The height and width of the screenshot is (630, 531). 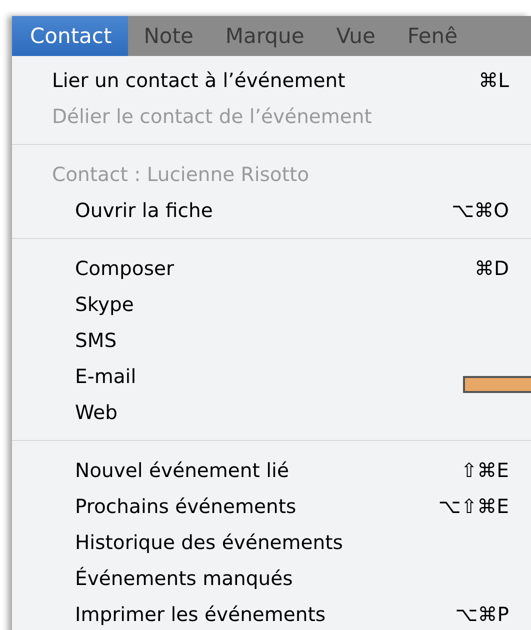 What do you see at coordinates (70, 36) in the screenshot?
I see `menu-bar-item: Contact` at bounding box center [70, 36].